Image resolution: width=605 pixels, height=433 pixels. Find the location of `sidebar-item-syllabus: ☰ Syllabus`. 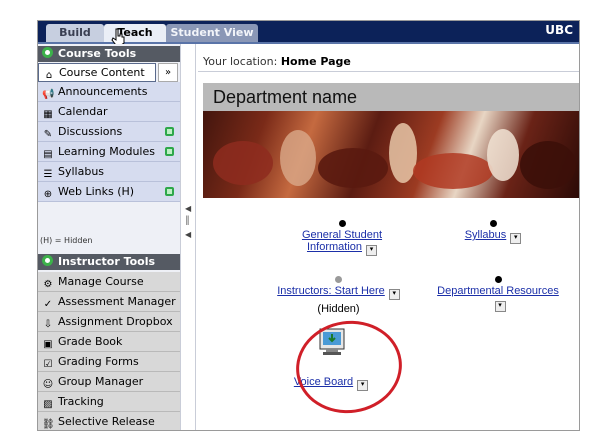

sidebar-item-syllabus: ☰ Syllabus is located at coordinates (109, 172).